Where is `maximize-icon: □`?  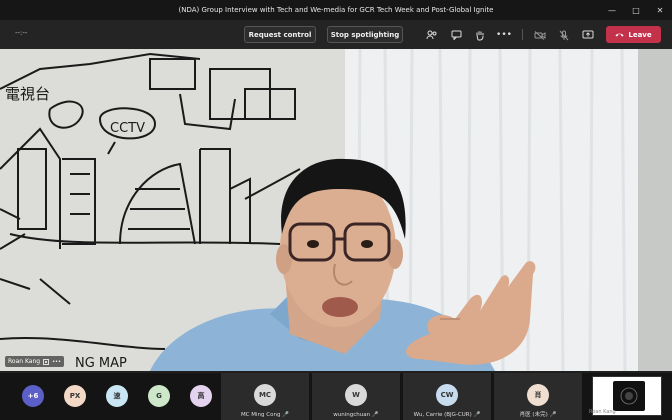 maximize-icon: □ is located at coordinates (636, 10).